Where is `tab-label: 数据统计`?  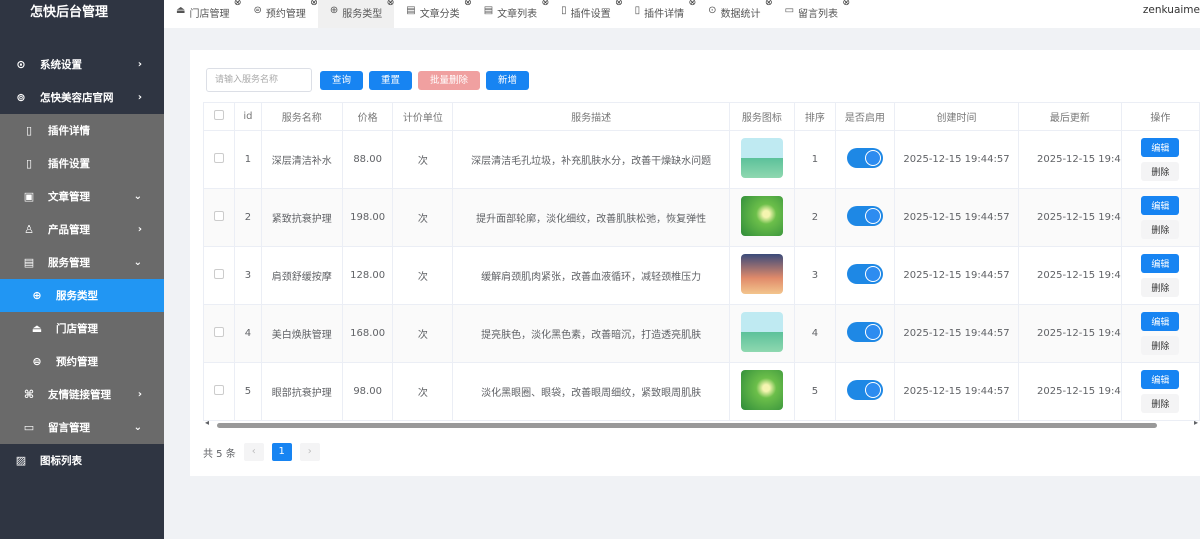
tab-label: 数据统计 is located at coordinates (740, 14).